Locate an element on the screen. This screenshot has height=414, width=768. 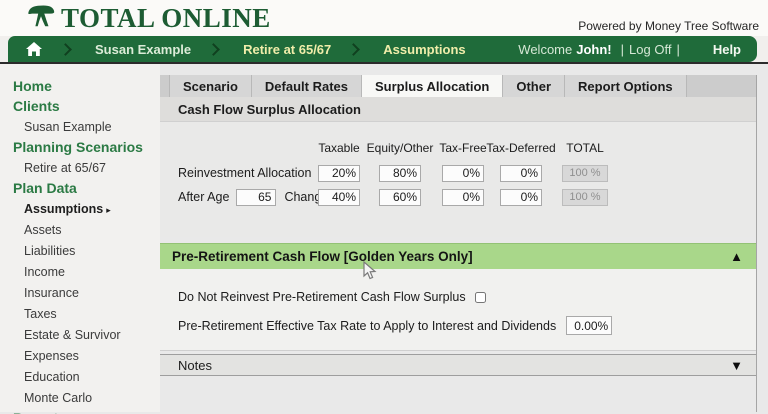
change-equity-other-input is located at coordinates (400, 197).